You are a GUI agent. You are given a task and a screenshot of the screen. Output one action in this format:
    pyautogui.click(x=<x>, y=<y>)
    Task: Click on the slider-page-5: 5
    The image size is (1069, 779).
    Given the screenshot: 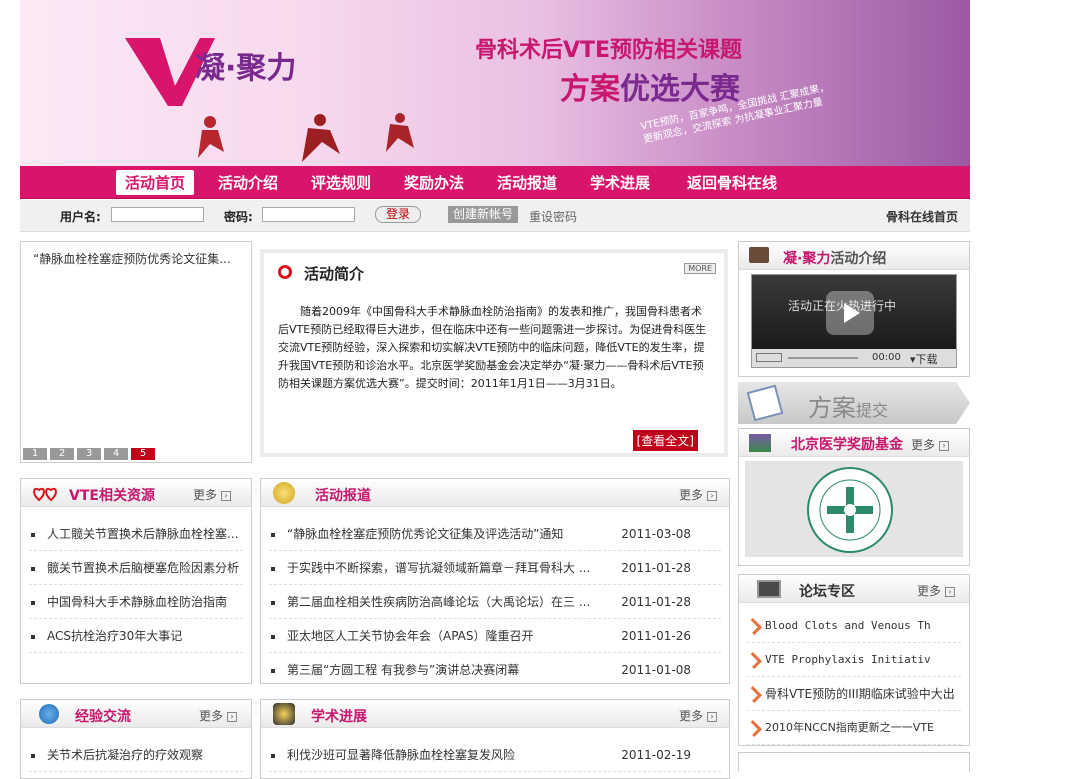 What is the action you would take?
    pyautogui.click(x=143, y=454)
    